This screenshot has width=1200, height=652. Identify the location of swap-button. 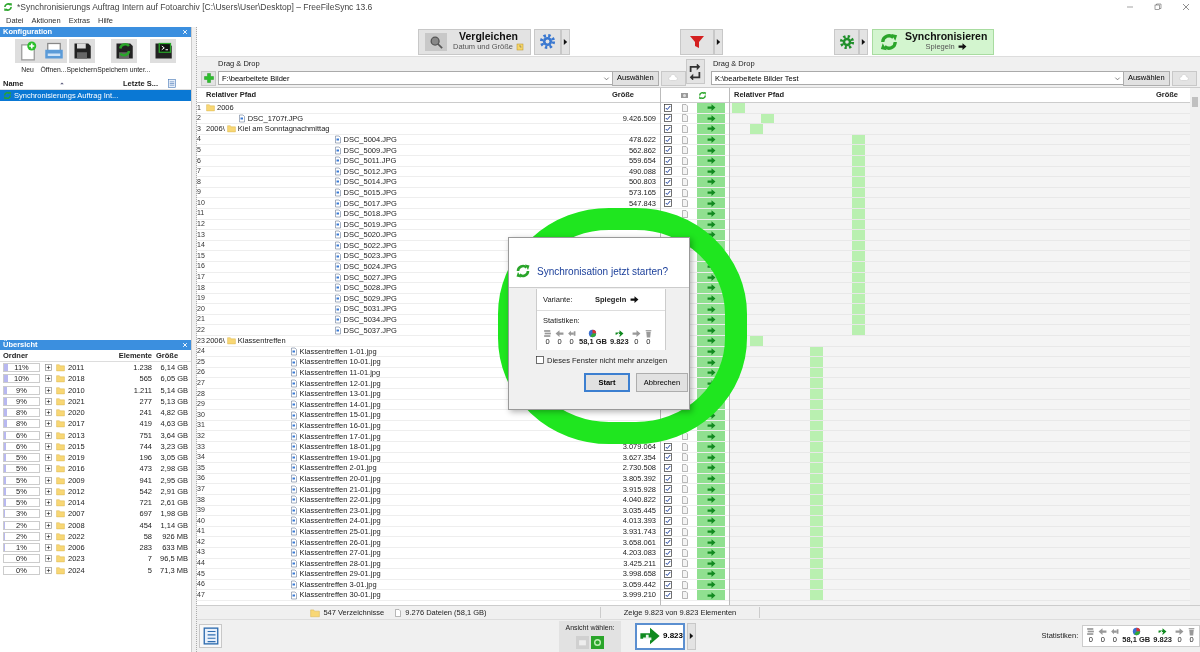
(695, 71).